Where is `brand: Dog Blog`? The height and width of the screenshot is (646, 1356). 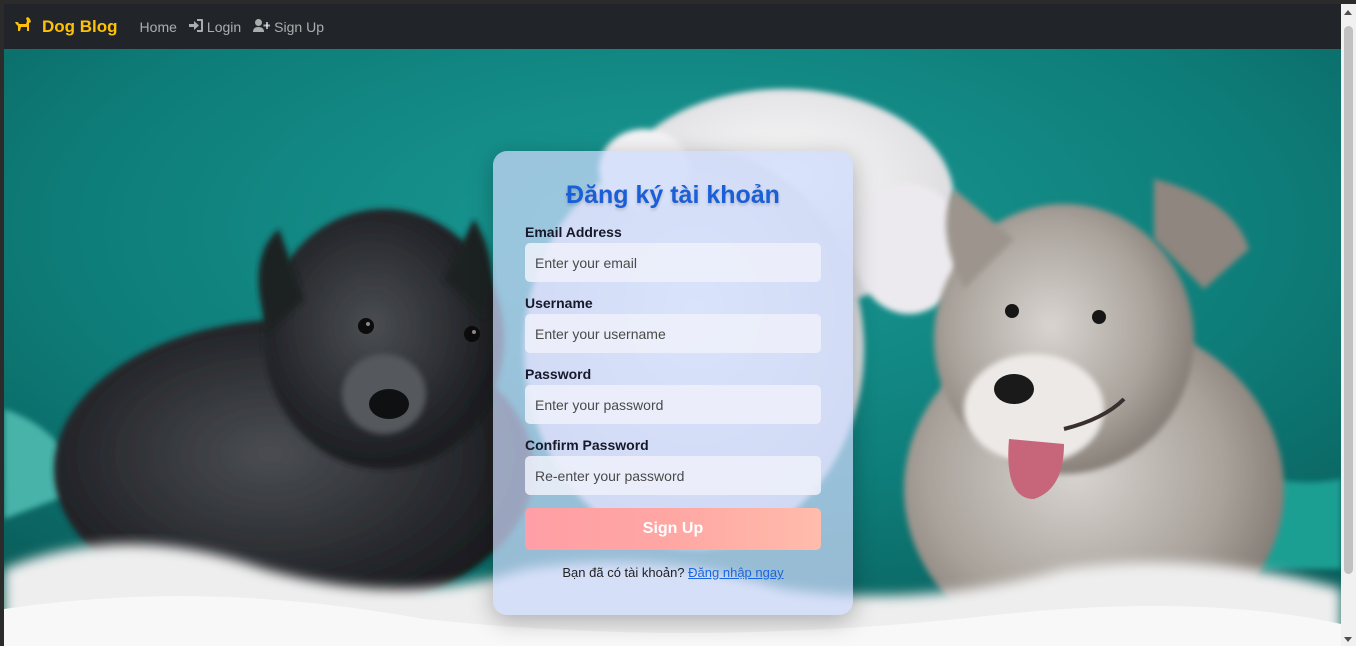 brand: Dog Blog is located at coordinates (66, 26).